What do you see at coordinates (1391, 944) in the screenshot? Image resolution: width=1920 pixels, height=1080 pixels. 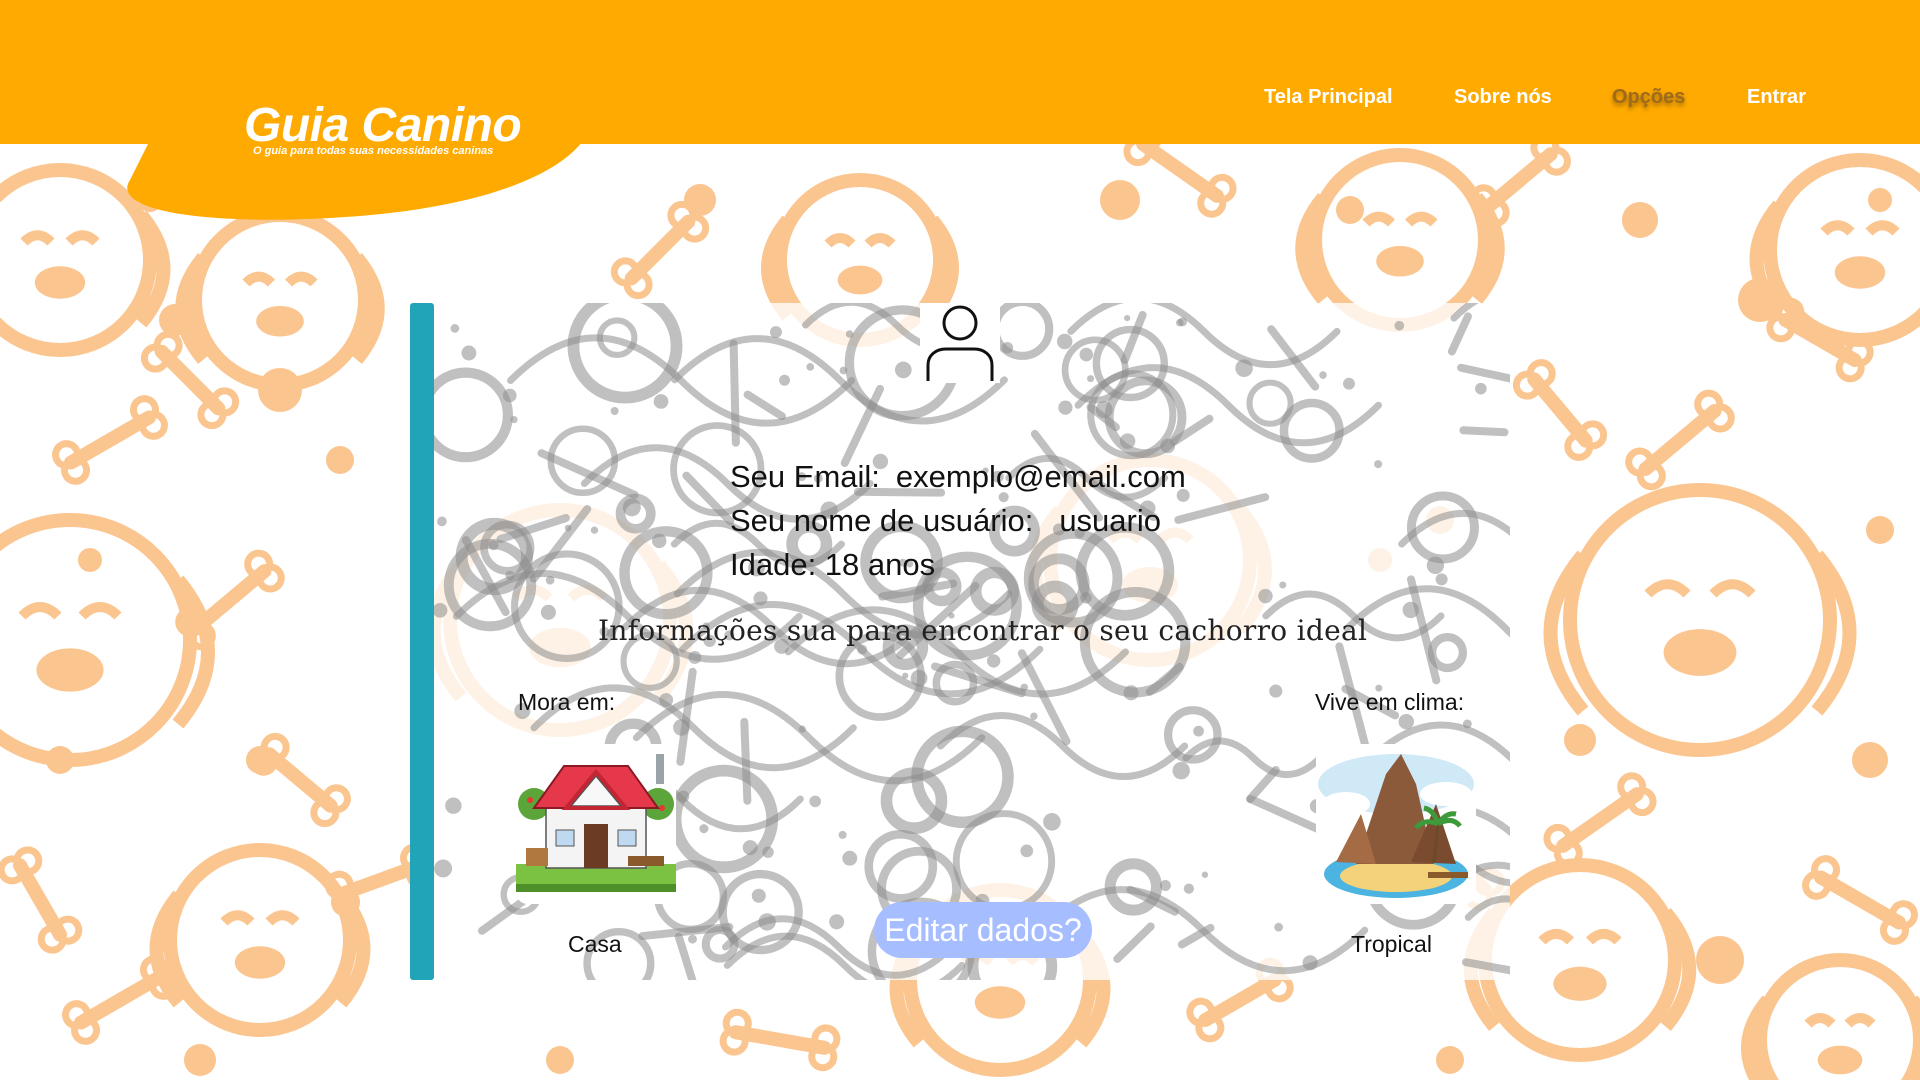 I see `climate-value: Tropical` at bounding box center [1391, 944].